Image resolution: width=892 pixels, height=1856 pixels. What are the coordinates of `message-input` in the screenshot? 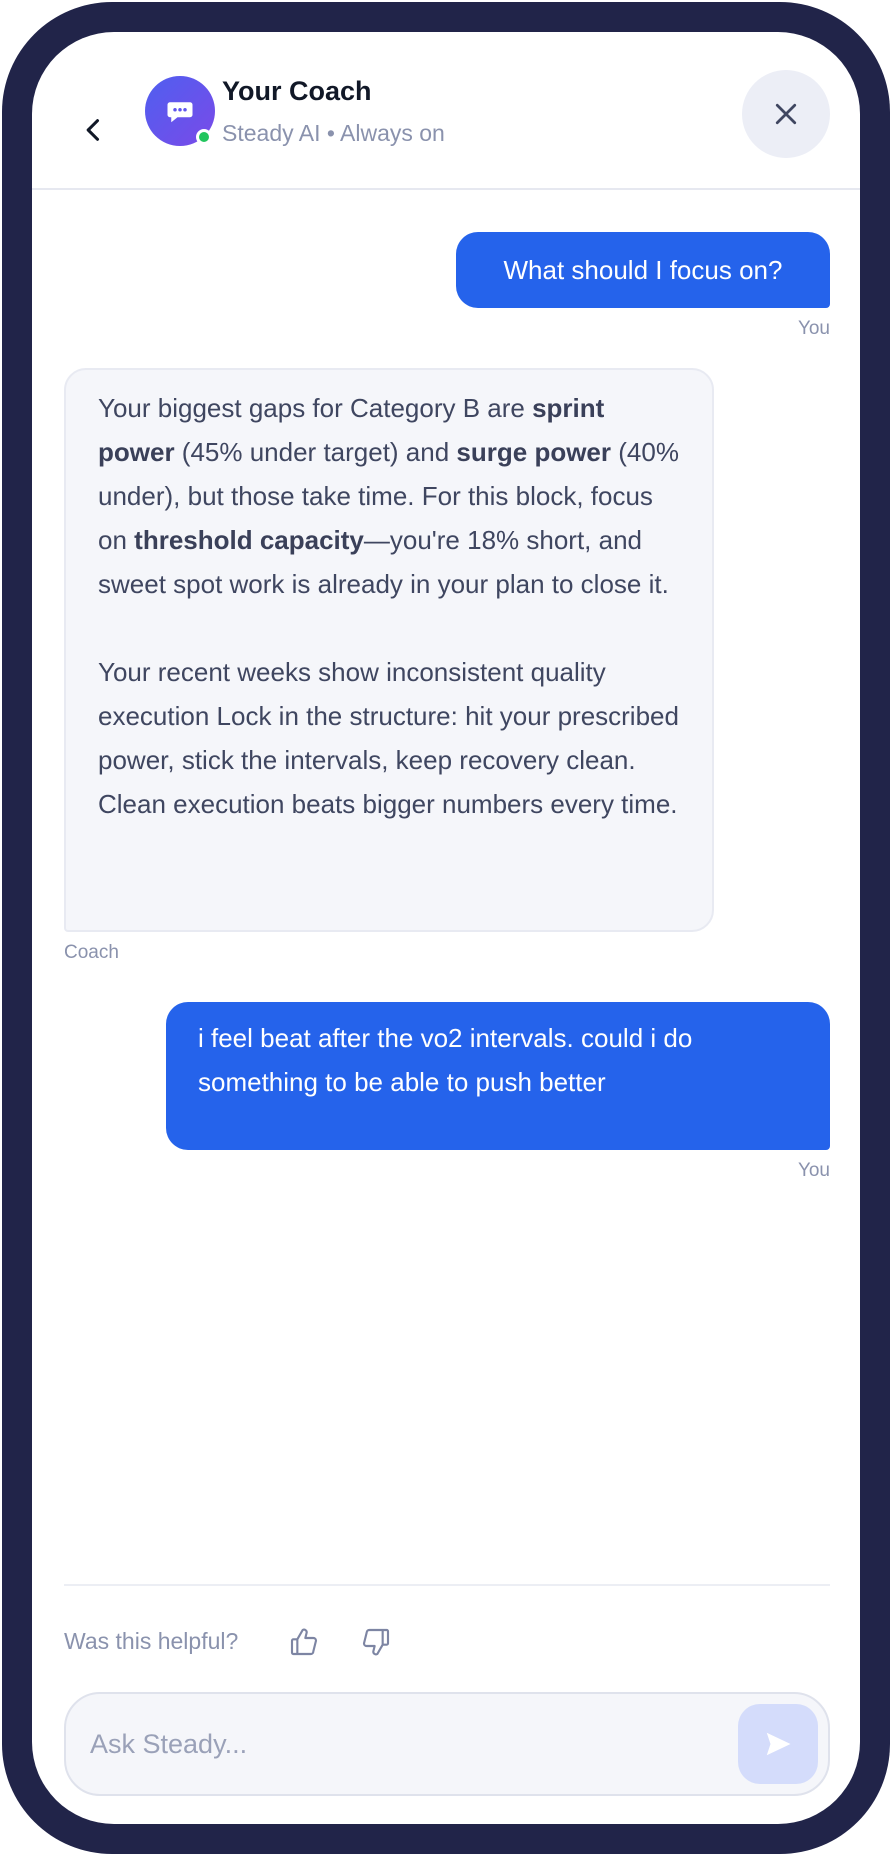 It's located at (400, 1744).